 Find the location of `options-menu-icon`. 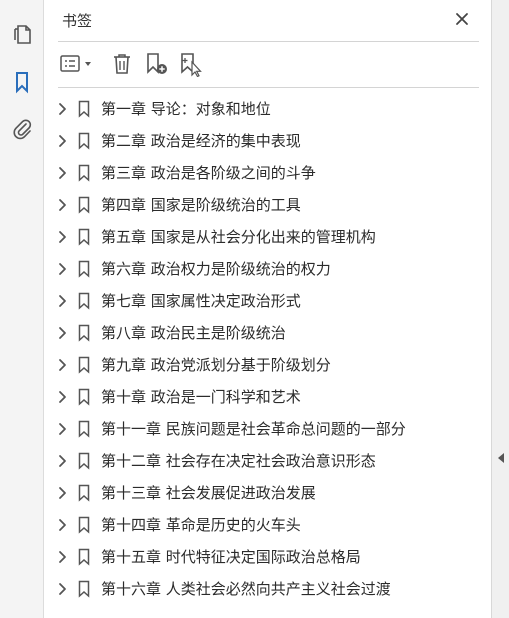

options-menu-icon is located at coordinates (75, 63).